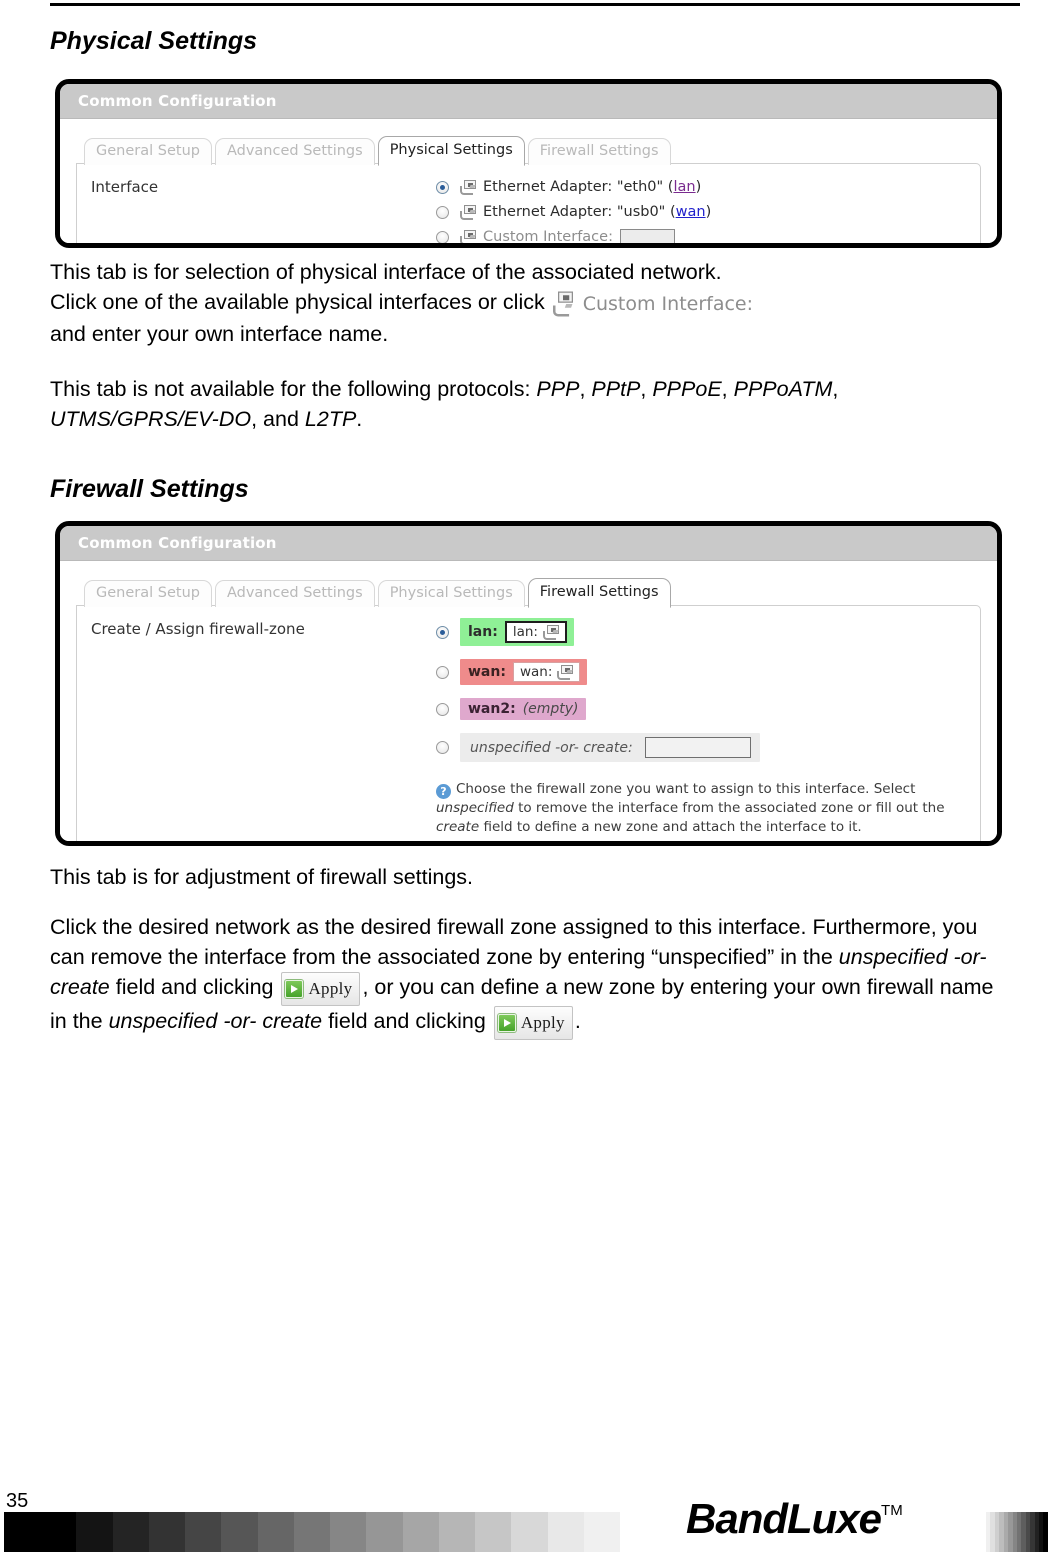 The image size is (1064, 1552). Describe the element at coordinates (536, 672) in the screenshot. I see `zone-wan-chip-label: wan:` at that location.